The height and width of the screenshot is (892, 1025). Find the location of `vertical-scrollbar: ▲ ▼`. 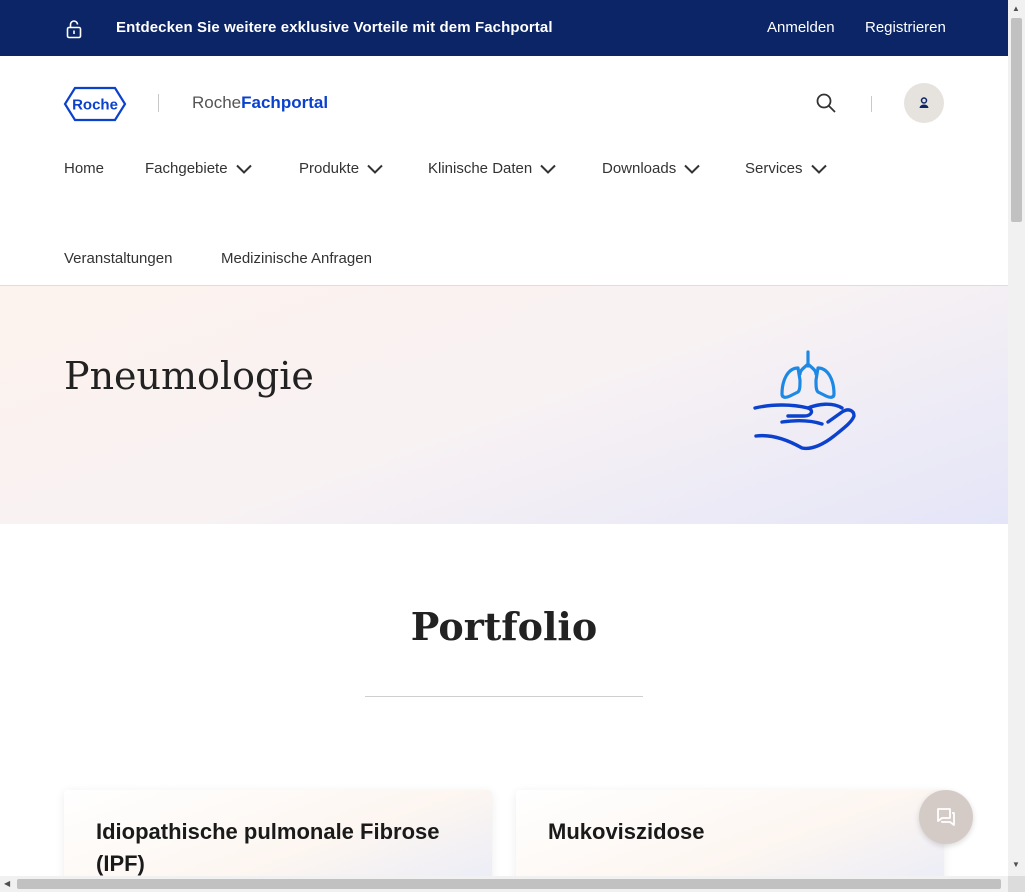

vertical-scrollbar: ▲ ▼ is located at coordinates (1016, 438).